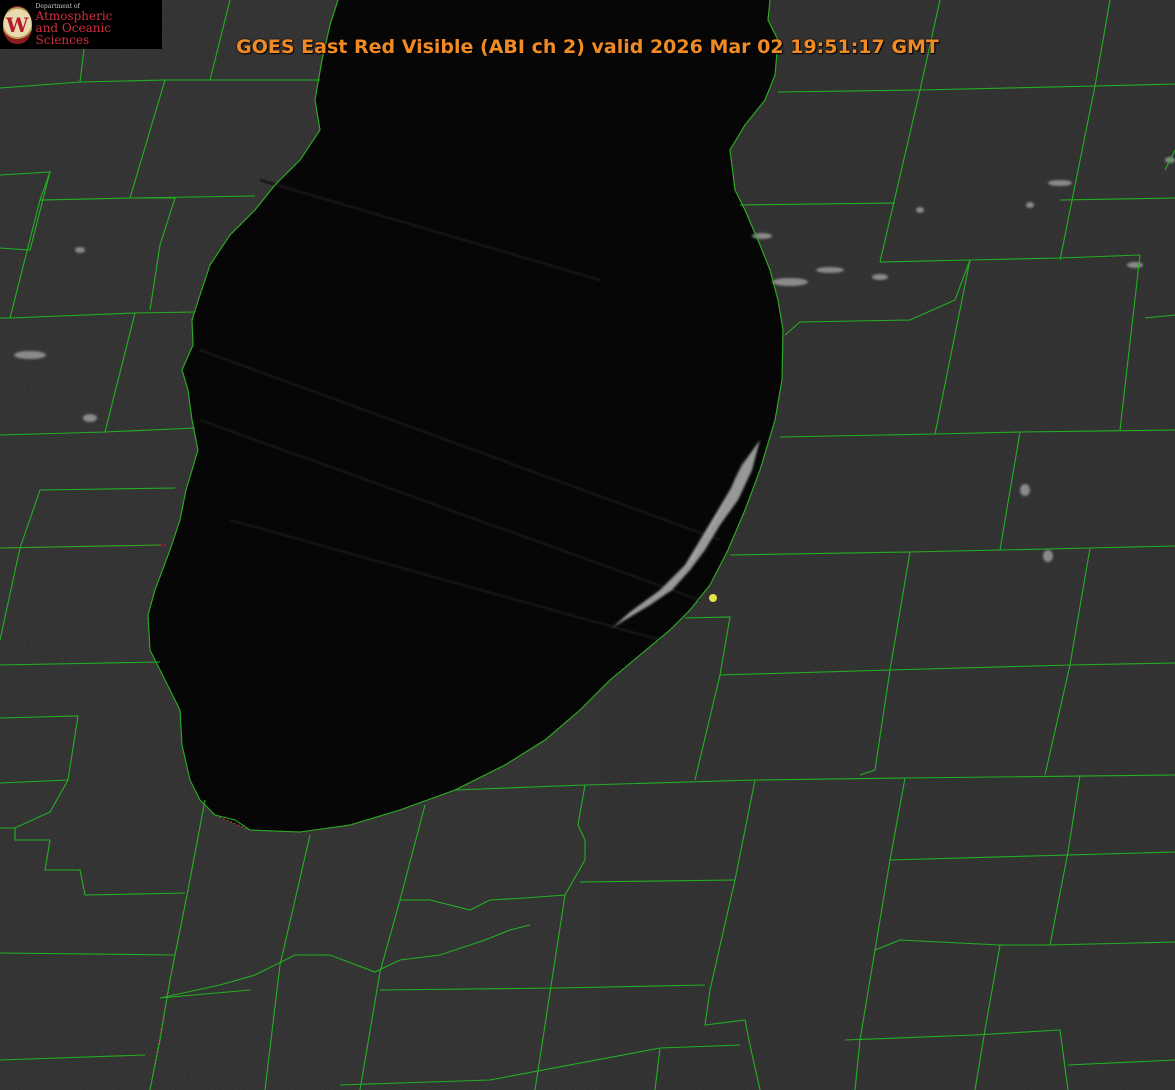 This screenshot has width=1175, height=1090. Describe the element at coordinates (74, 15) in the screenshot. I see `logo-line1: Atmospheric` at that location.